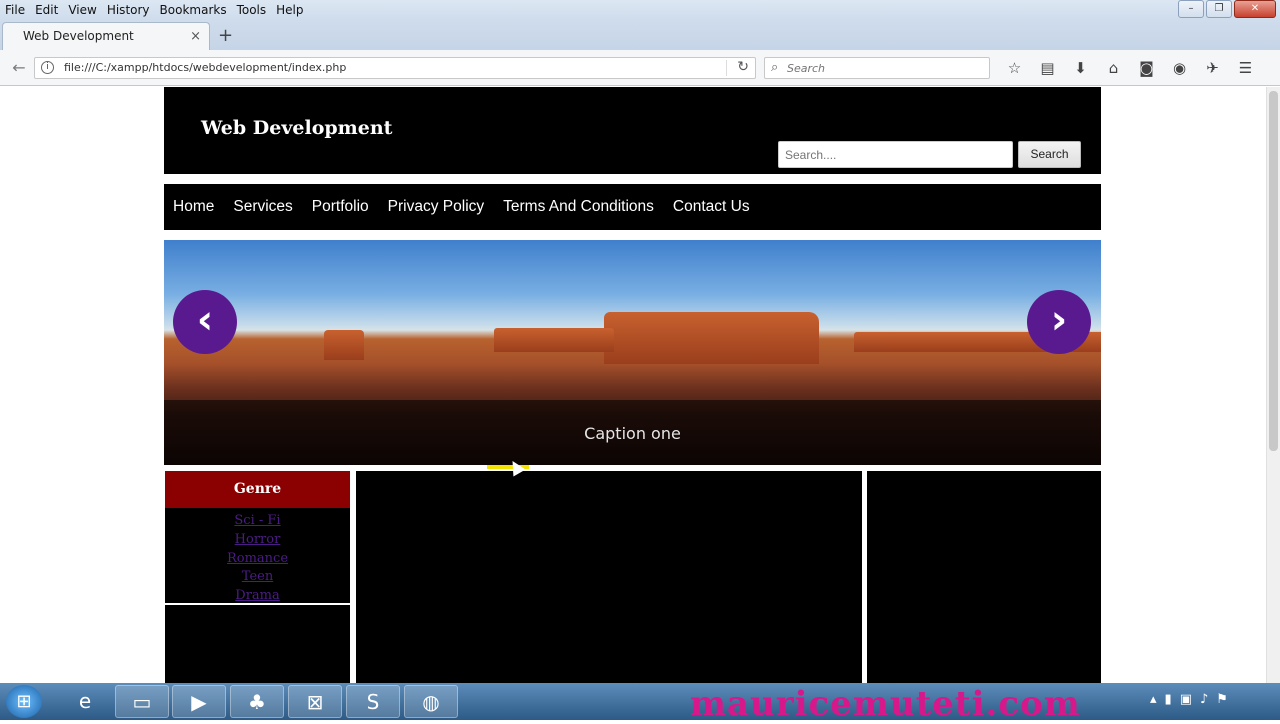  What do you see at coordinates (1049, 154) in the screenshot?
I see `site-search-button: Search` at bounding box center [1049, 154].